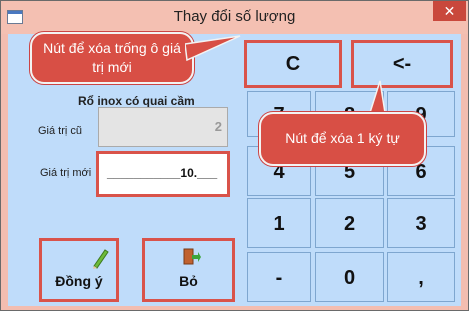 The width and height of the screenshot is (469, 311). I want to click on clear-button: C, so click(293, 64).